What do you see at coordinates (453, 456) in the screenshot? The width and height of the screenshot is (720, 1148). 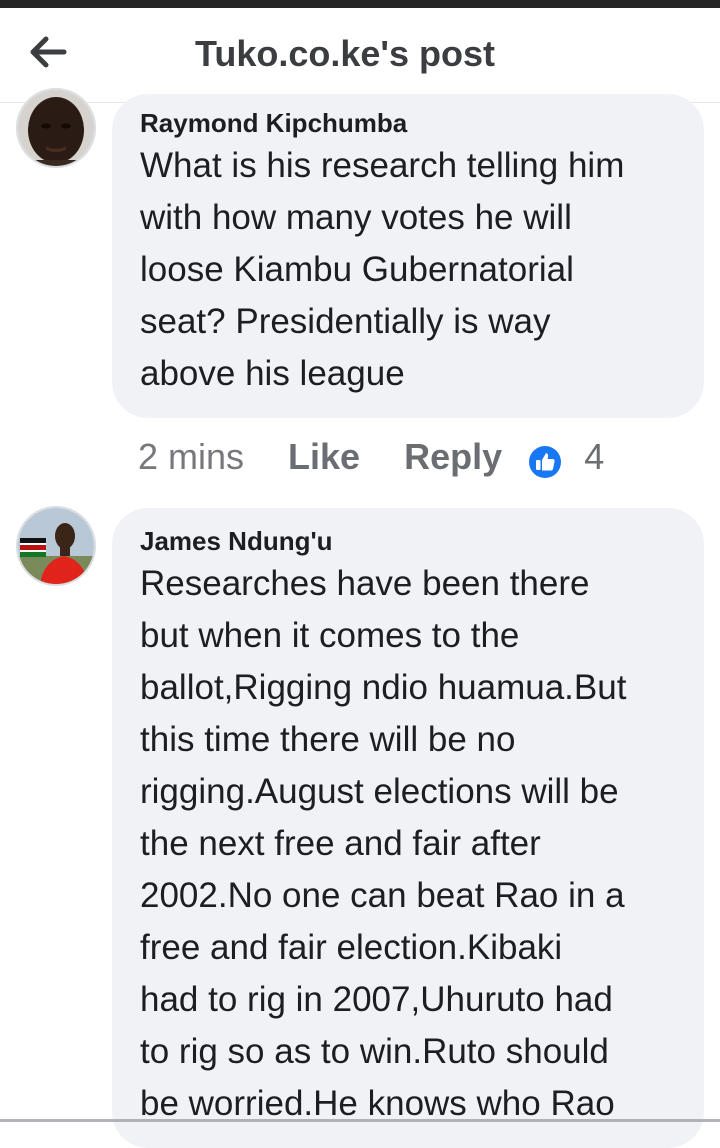 I see `reply-button: Reply` at bounding box center [453, 456].